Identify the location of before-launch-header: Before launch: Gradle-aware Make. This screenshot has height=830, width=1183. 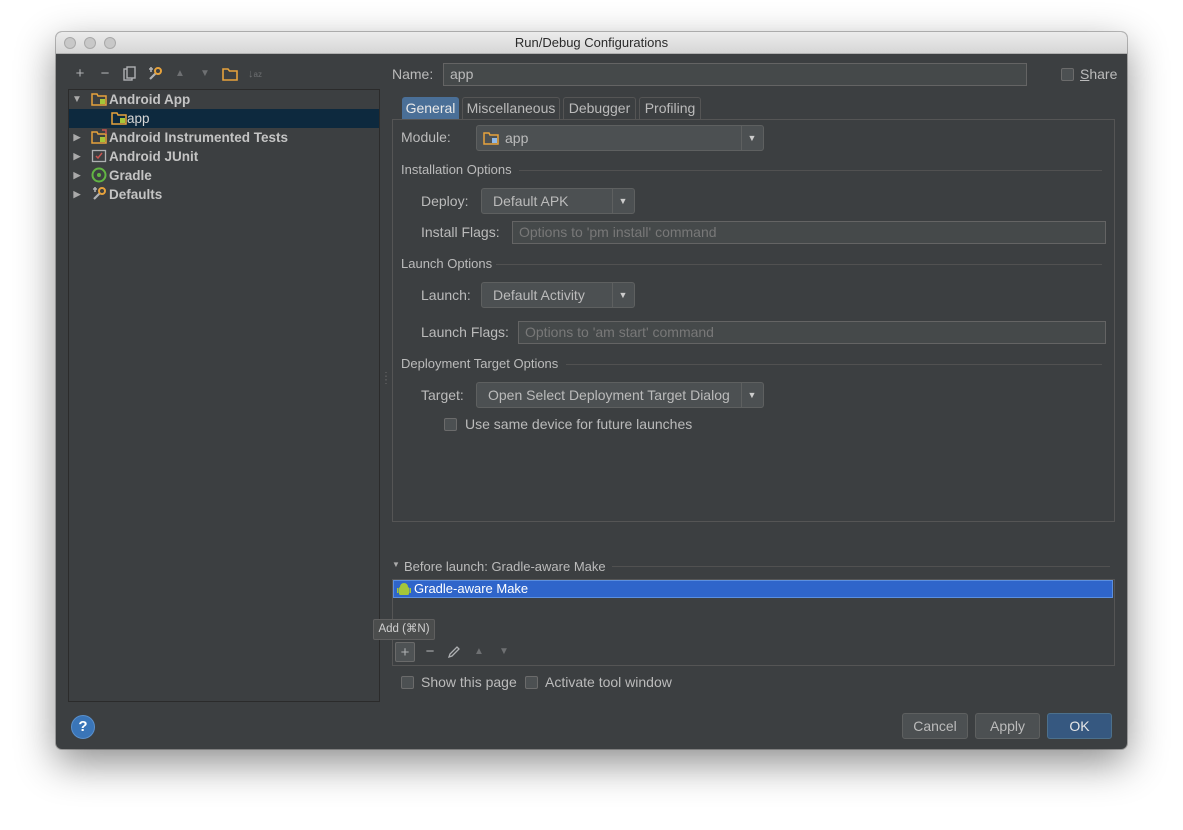
(505, 566).